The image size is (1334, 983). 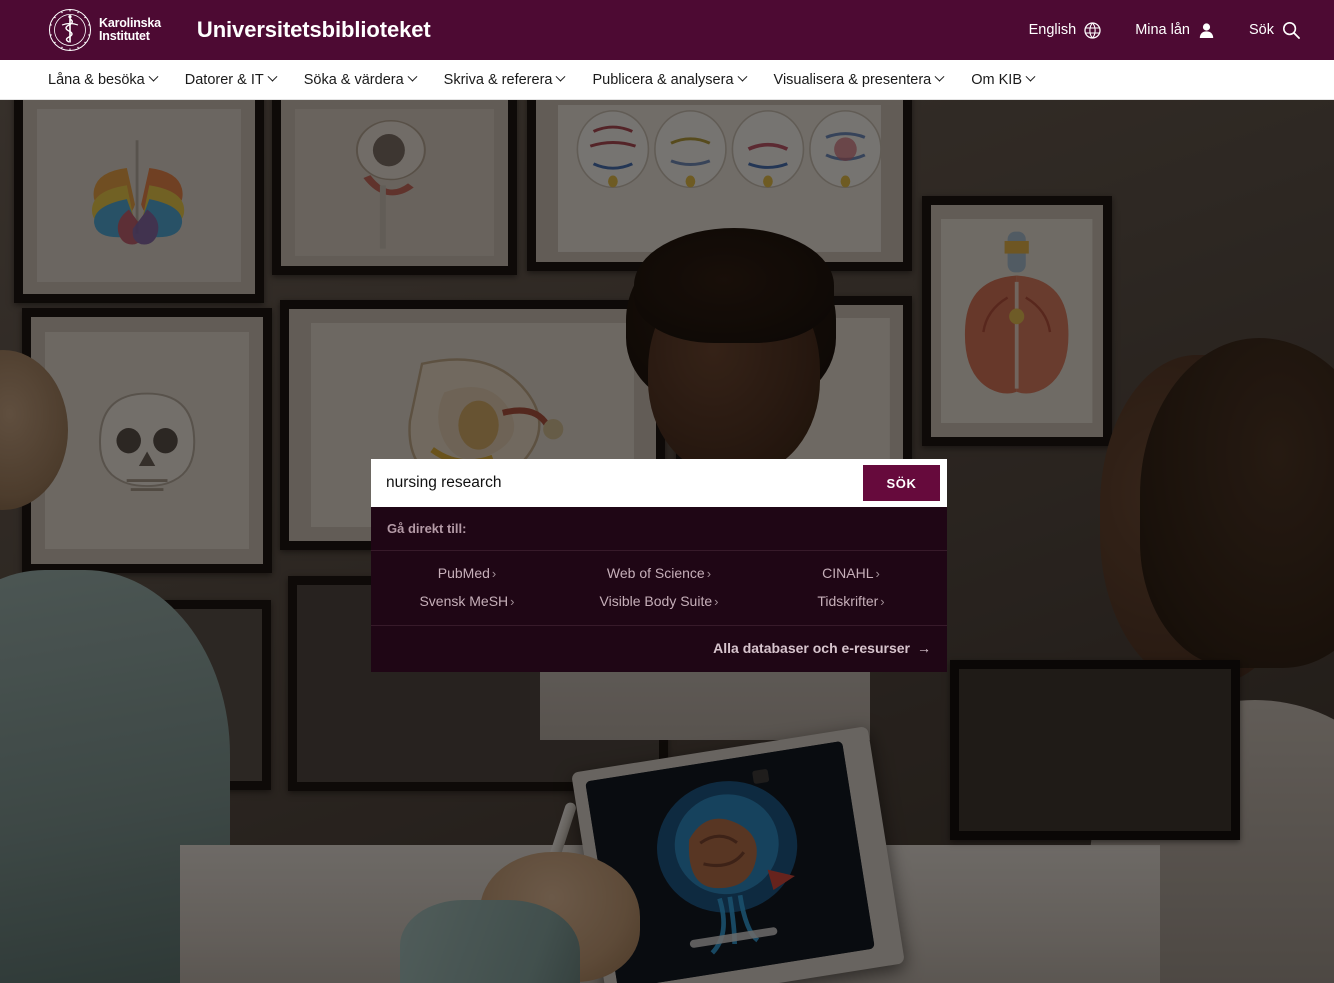 I want to click on quick-link-label: Web of Science, so click(x=655, y=573).